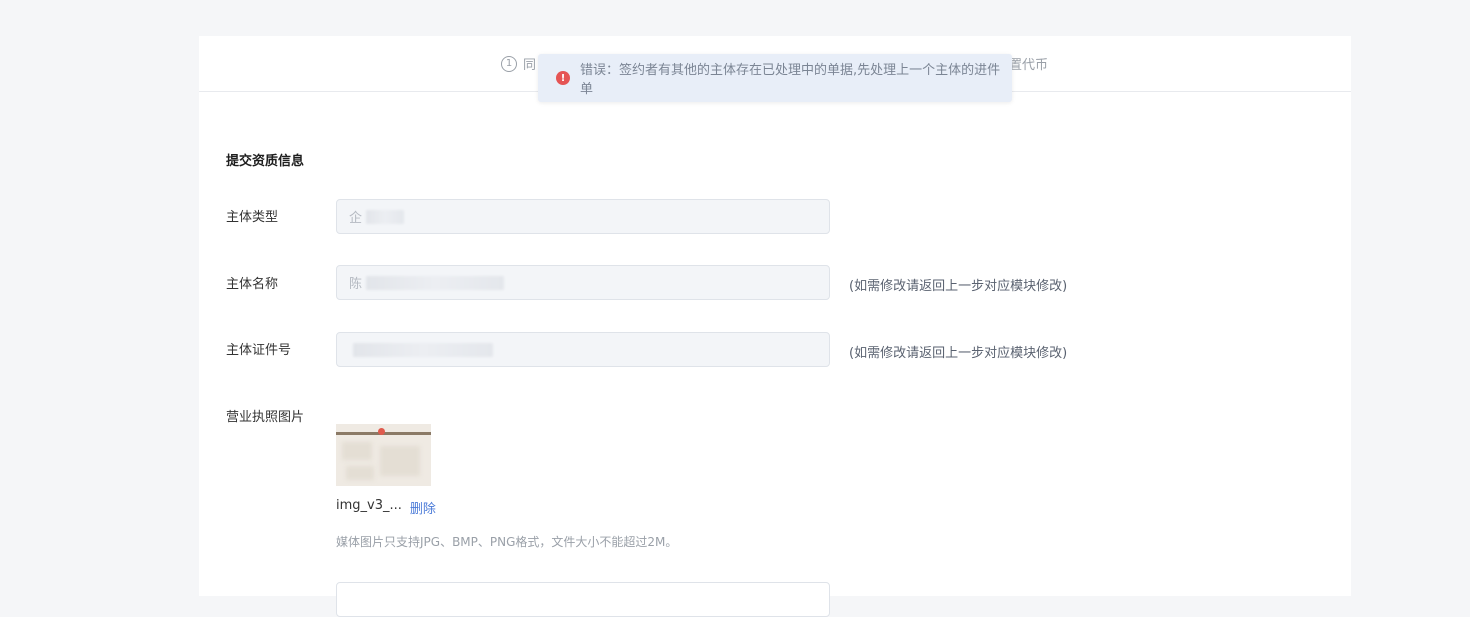  What do you see at coordinates (509, 63) in the screenshot?
I see `step-number-icon: 1` at bounding box center [509, 63].